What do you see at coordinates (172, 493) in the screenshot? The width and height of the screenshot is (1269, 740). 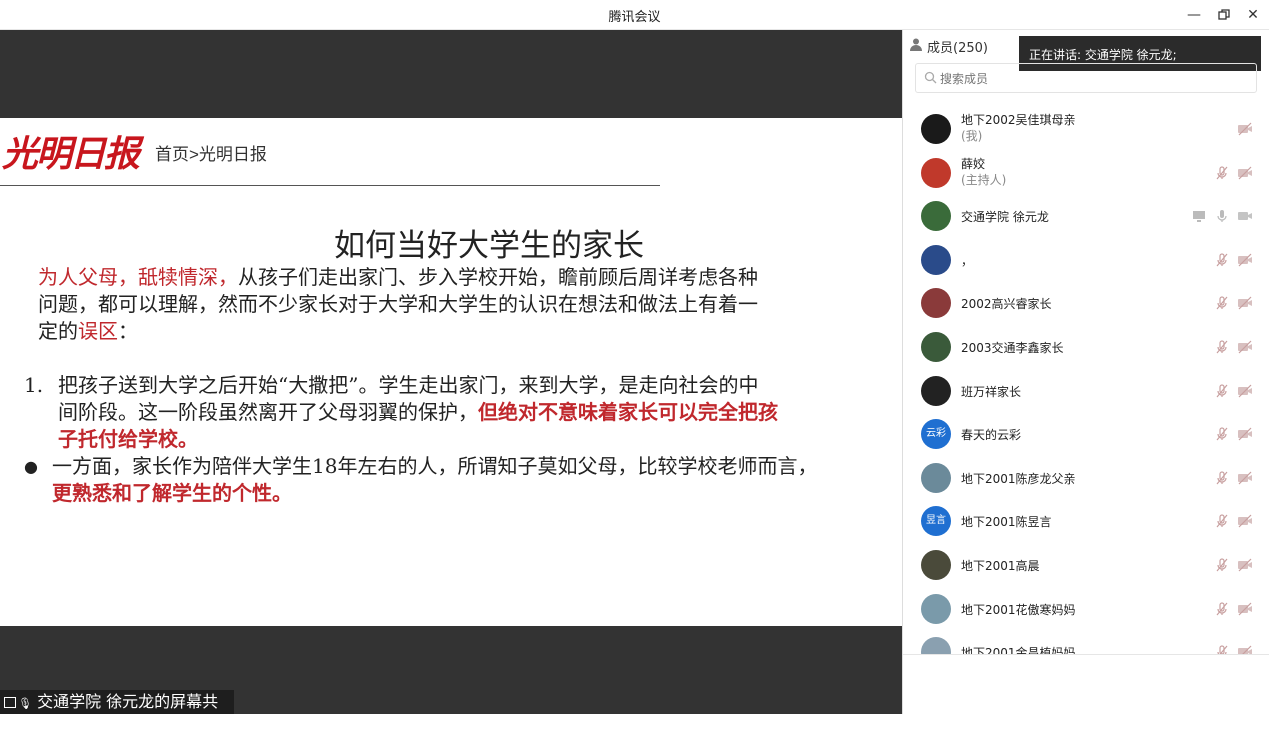 I see `bullet-line-2: 更熟悉和了解学生的个性。` at bounding box center [172, 493].